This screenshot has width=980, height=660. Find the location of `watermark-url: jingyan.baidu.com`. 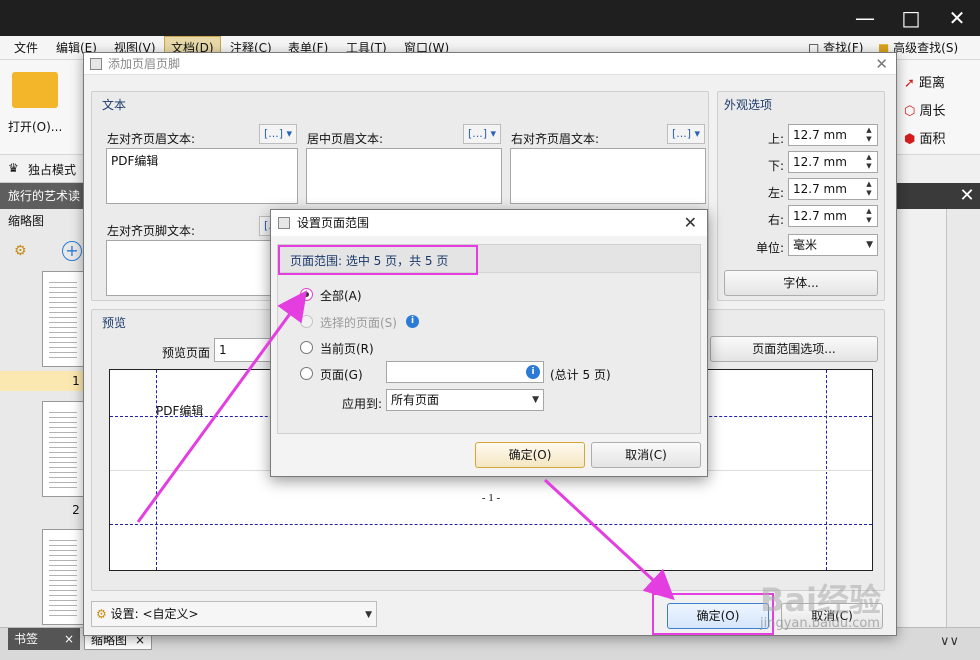

watermark-url: jingyan.baidu.com is located at coordinates (820, 623).